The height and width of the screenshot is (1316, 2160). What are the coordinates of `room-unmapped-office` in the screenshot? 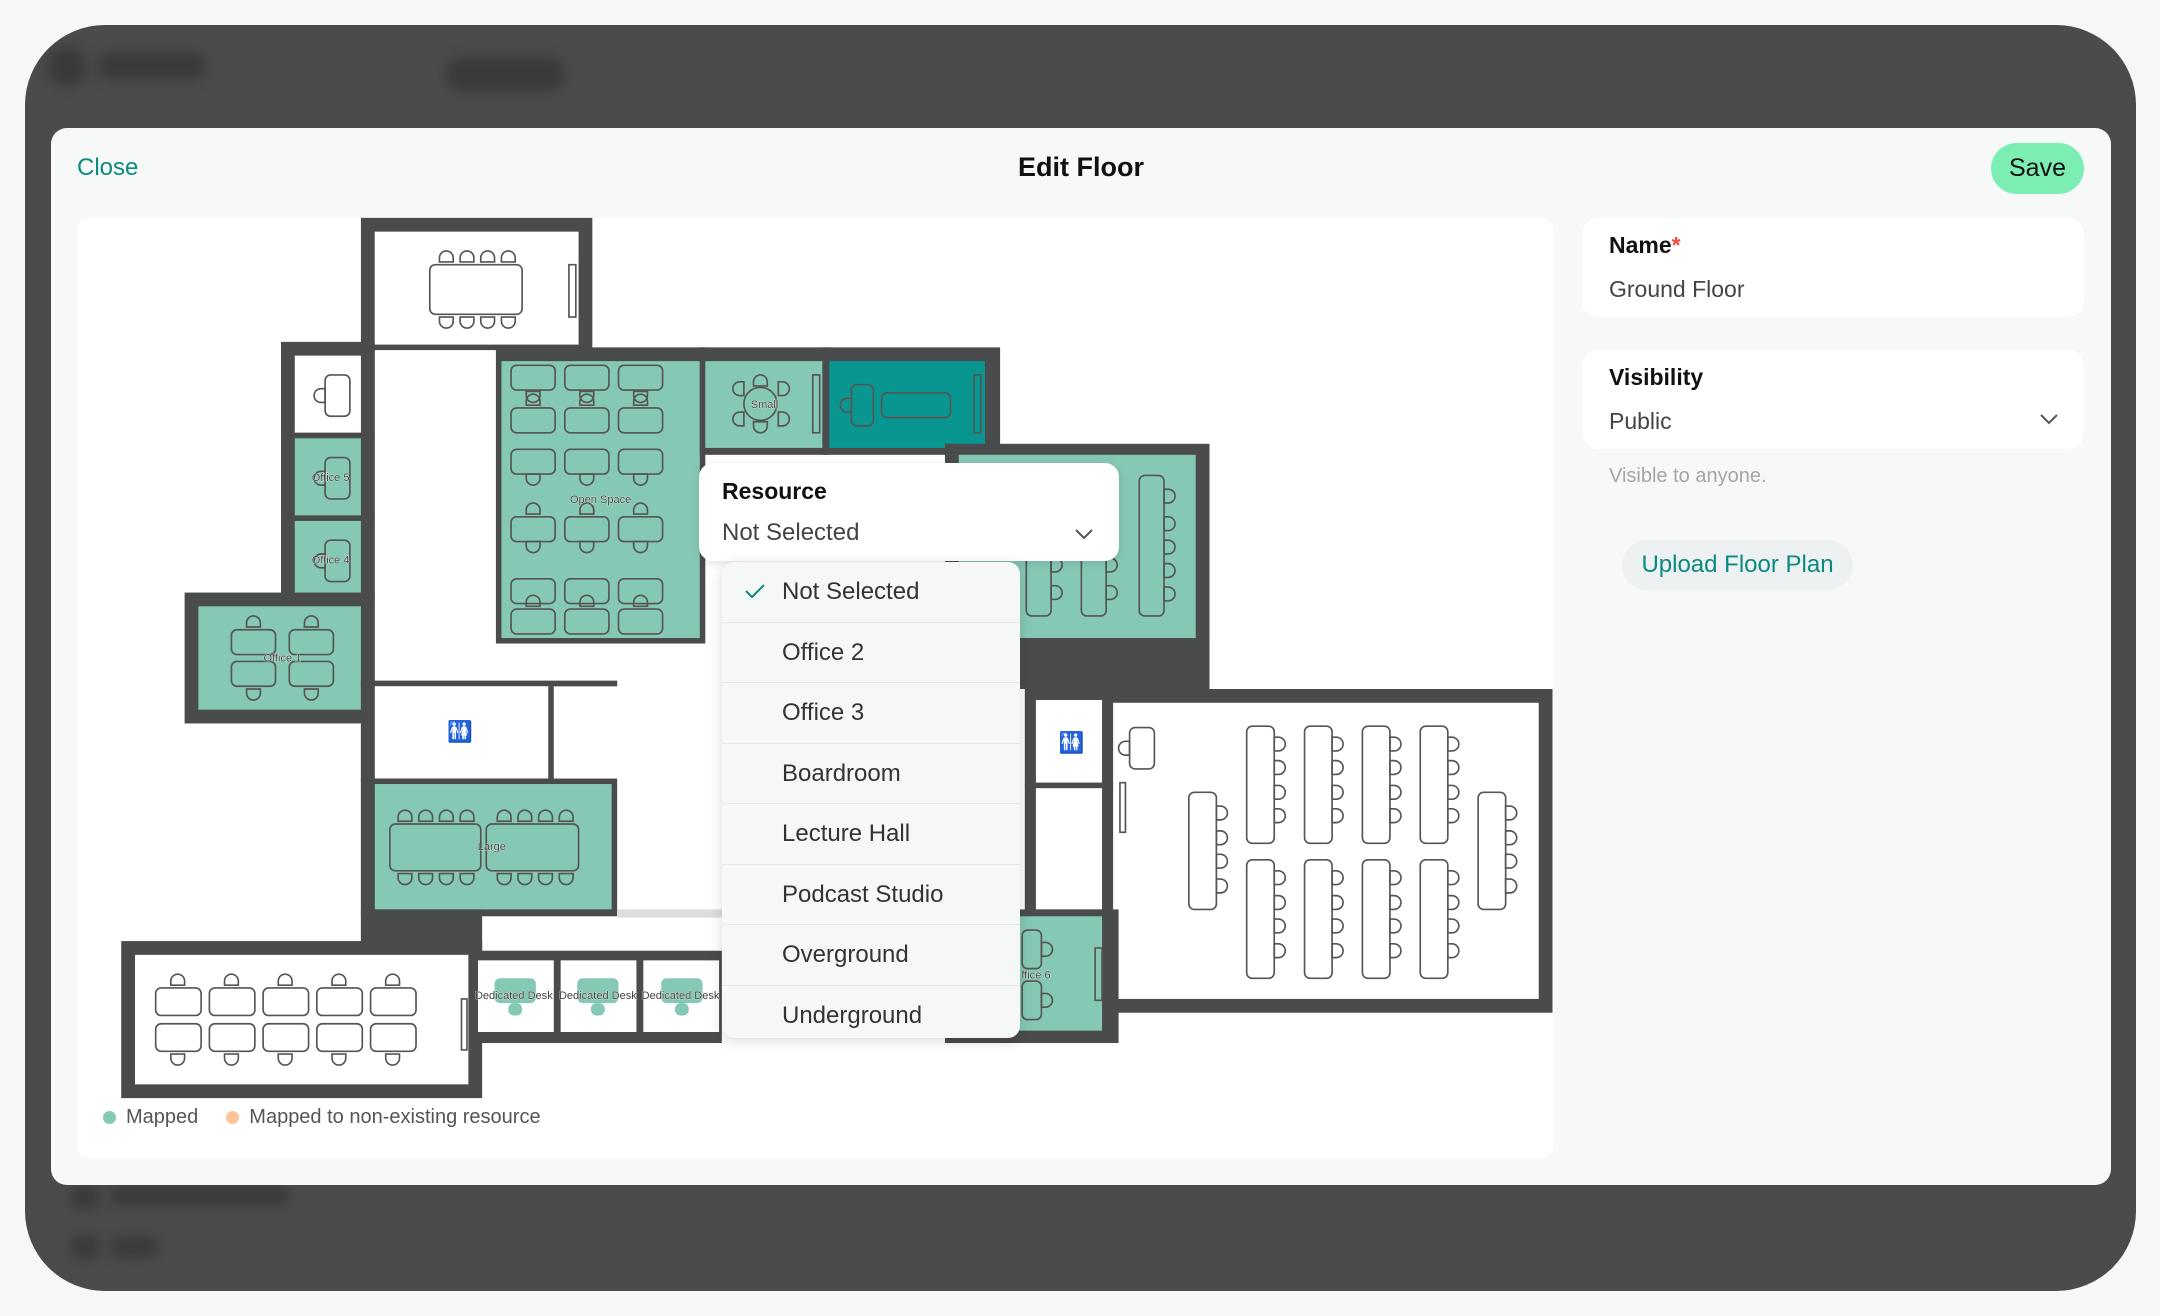 It's located at (330, 394).